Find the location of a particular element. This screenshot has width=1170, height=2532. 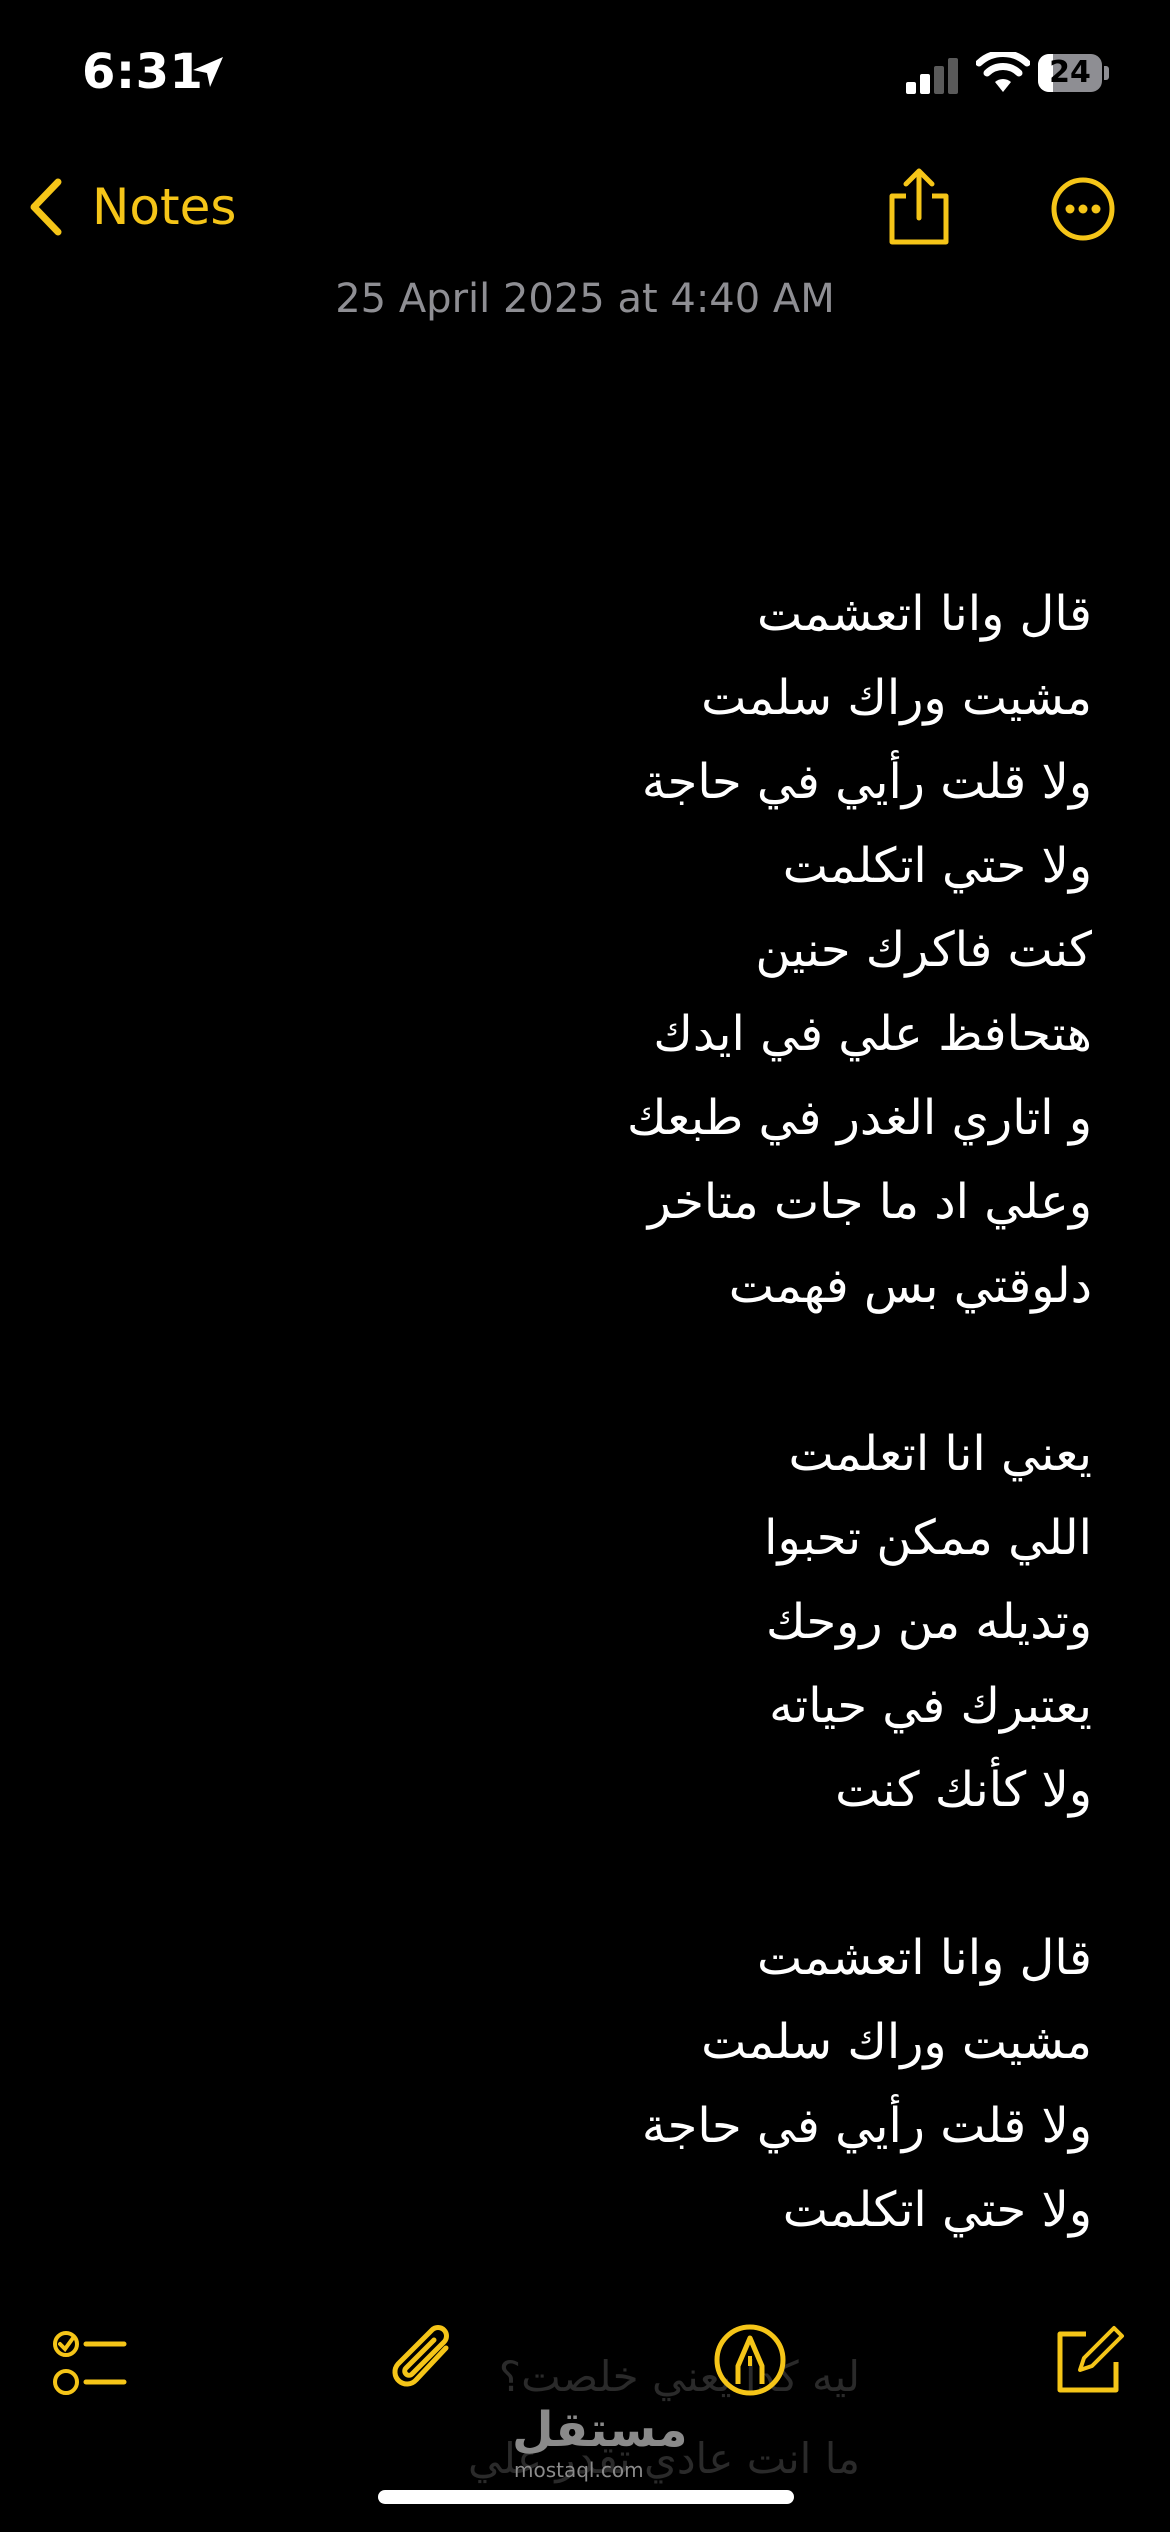

note-text-line: هتحافظ علي في ايدك is located at coordinates (872, 1034).